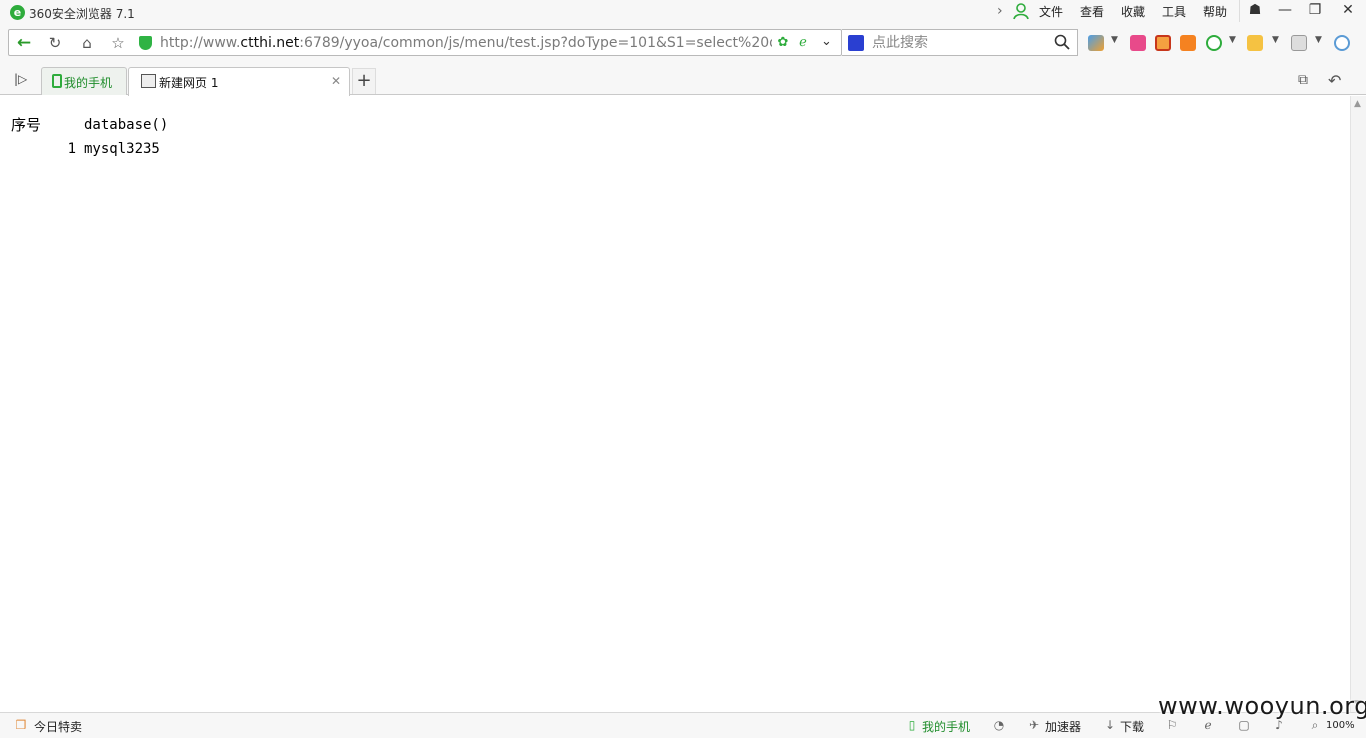  Describe the element at coordinates (189, 83) in the screenshot. I see `tab-label: 新建网页 1` at that location.